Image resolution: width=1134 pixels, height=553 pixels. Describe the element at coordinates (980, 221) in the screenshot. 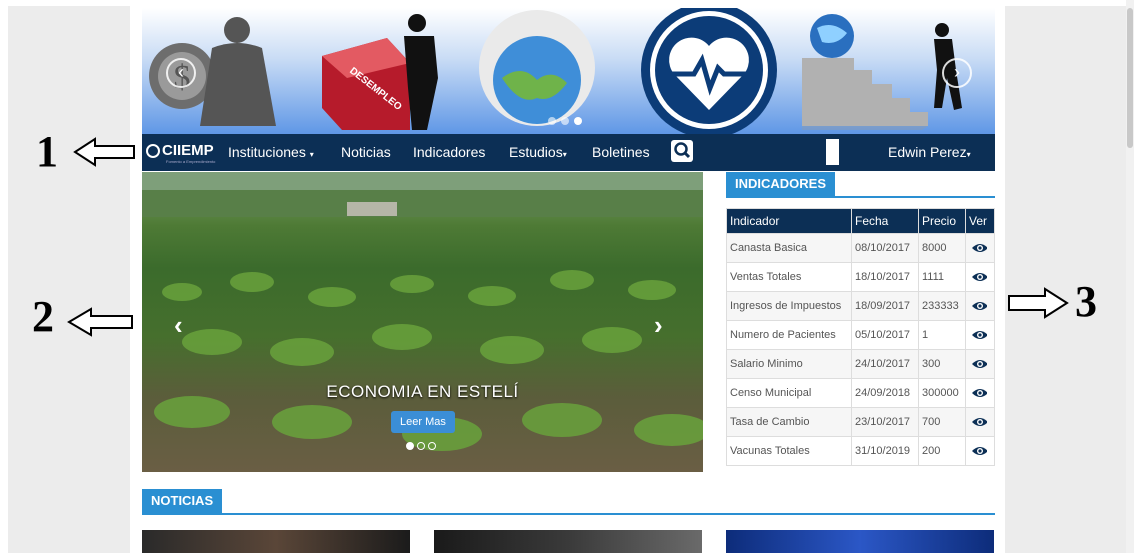

I see `col-header: Ver` at that location.